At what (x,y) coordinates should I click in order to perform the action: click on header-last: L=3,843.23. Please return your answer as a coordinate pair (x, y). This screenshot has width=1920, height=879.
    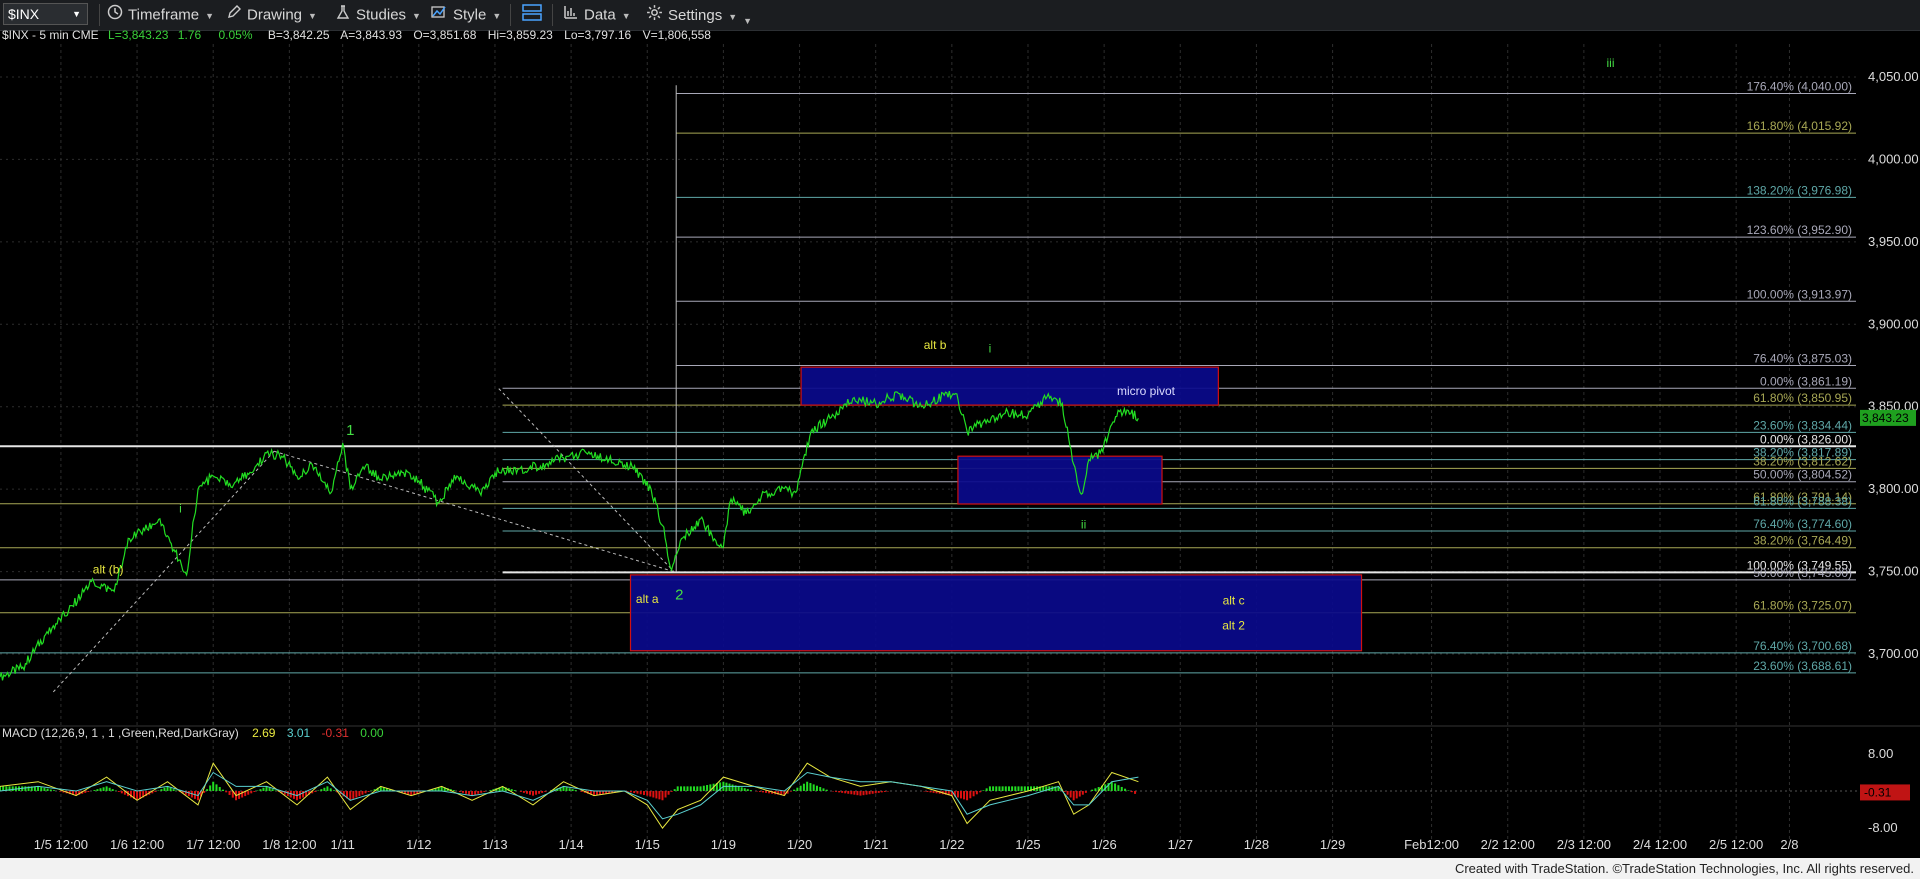
    Looking at the image, I should click on (138, 36).